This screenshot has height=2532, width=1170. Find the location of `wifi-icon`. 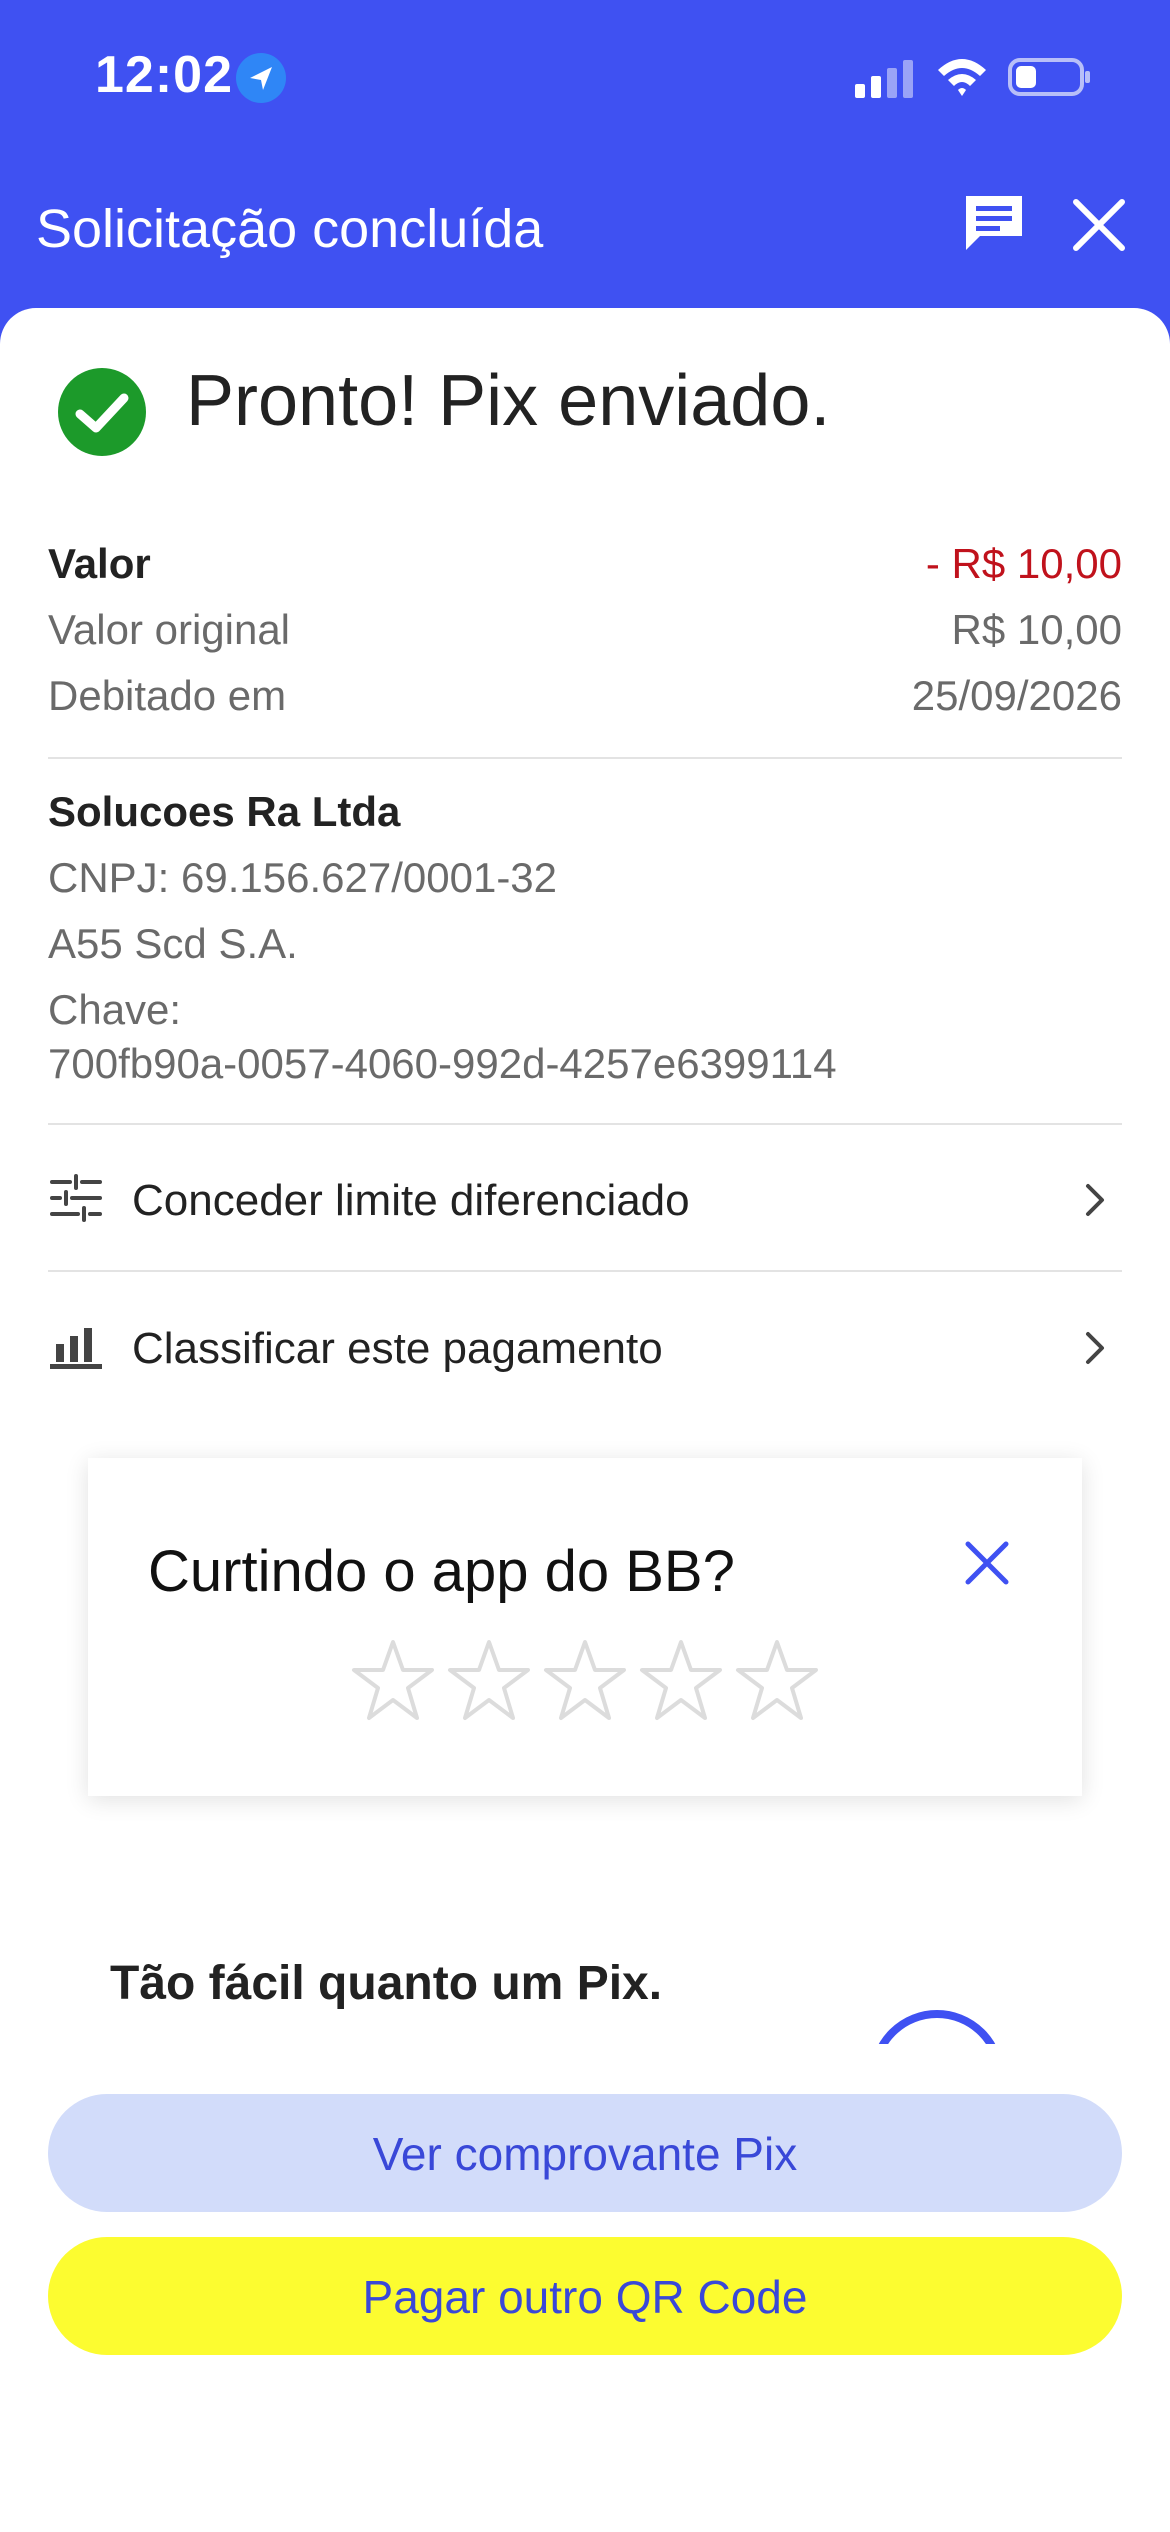

wifi-icon is located at coordinates (962, 77).